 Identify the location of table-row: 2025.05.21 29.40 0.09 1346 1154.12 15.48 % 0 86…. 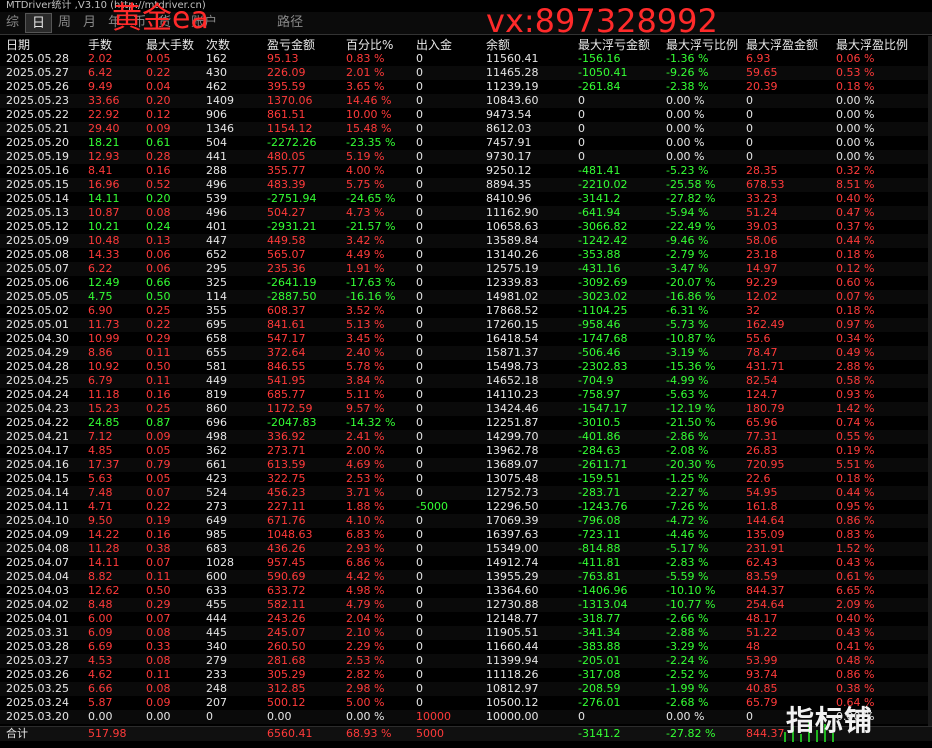
(466, 129).